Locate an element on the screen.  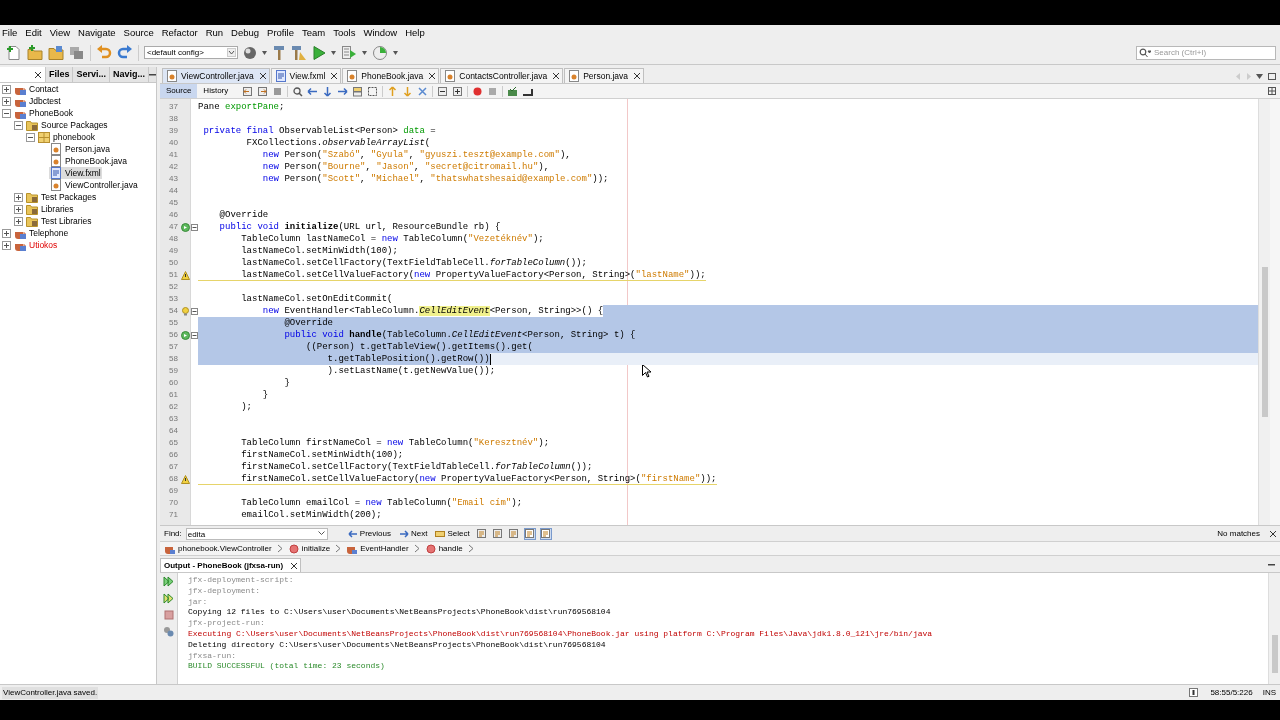
menu-item: File is located at coordinates (10, 33).